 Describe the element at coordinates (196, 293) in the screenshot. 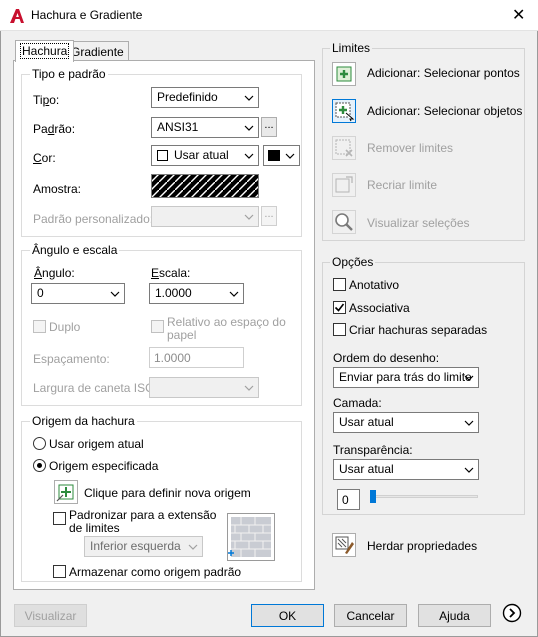

I see `escala-select: 1.0000` at that location.